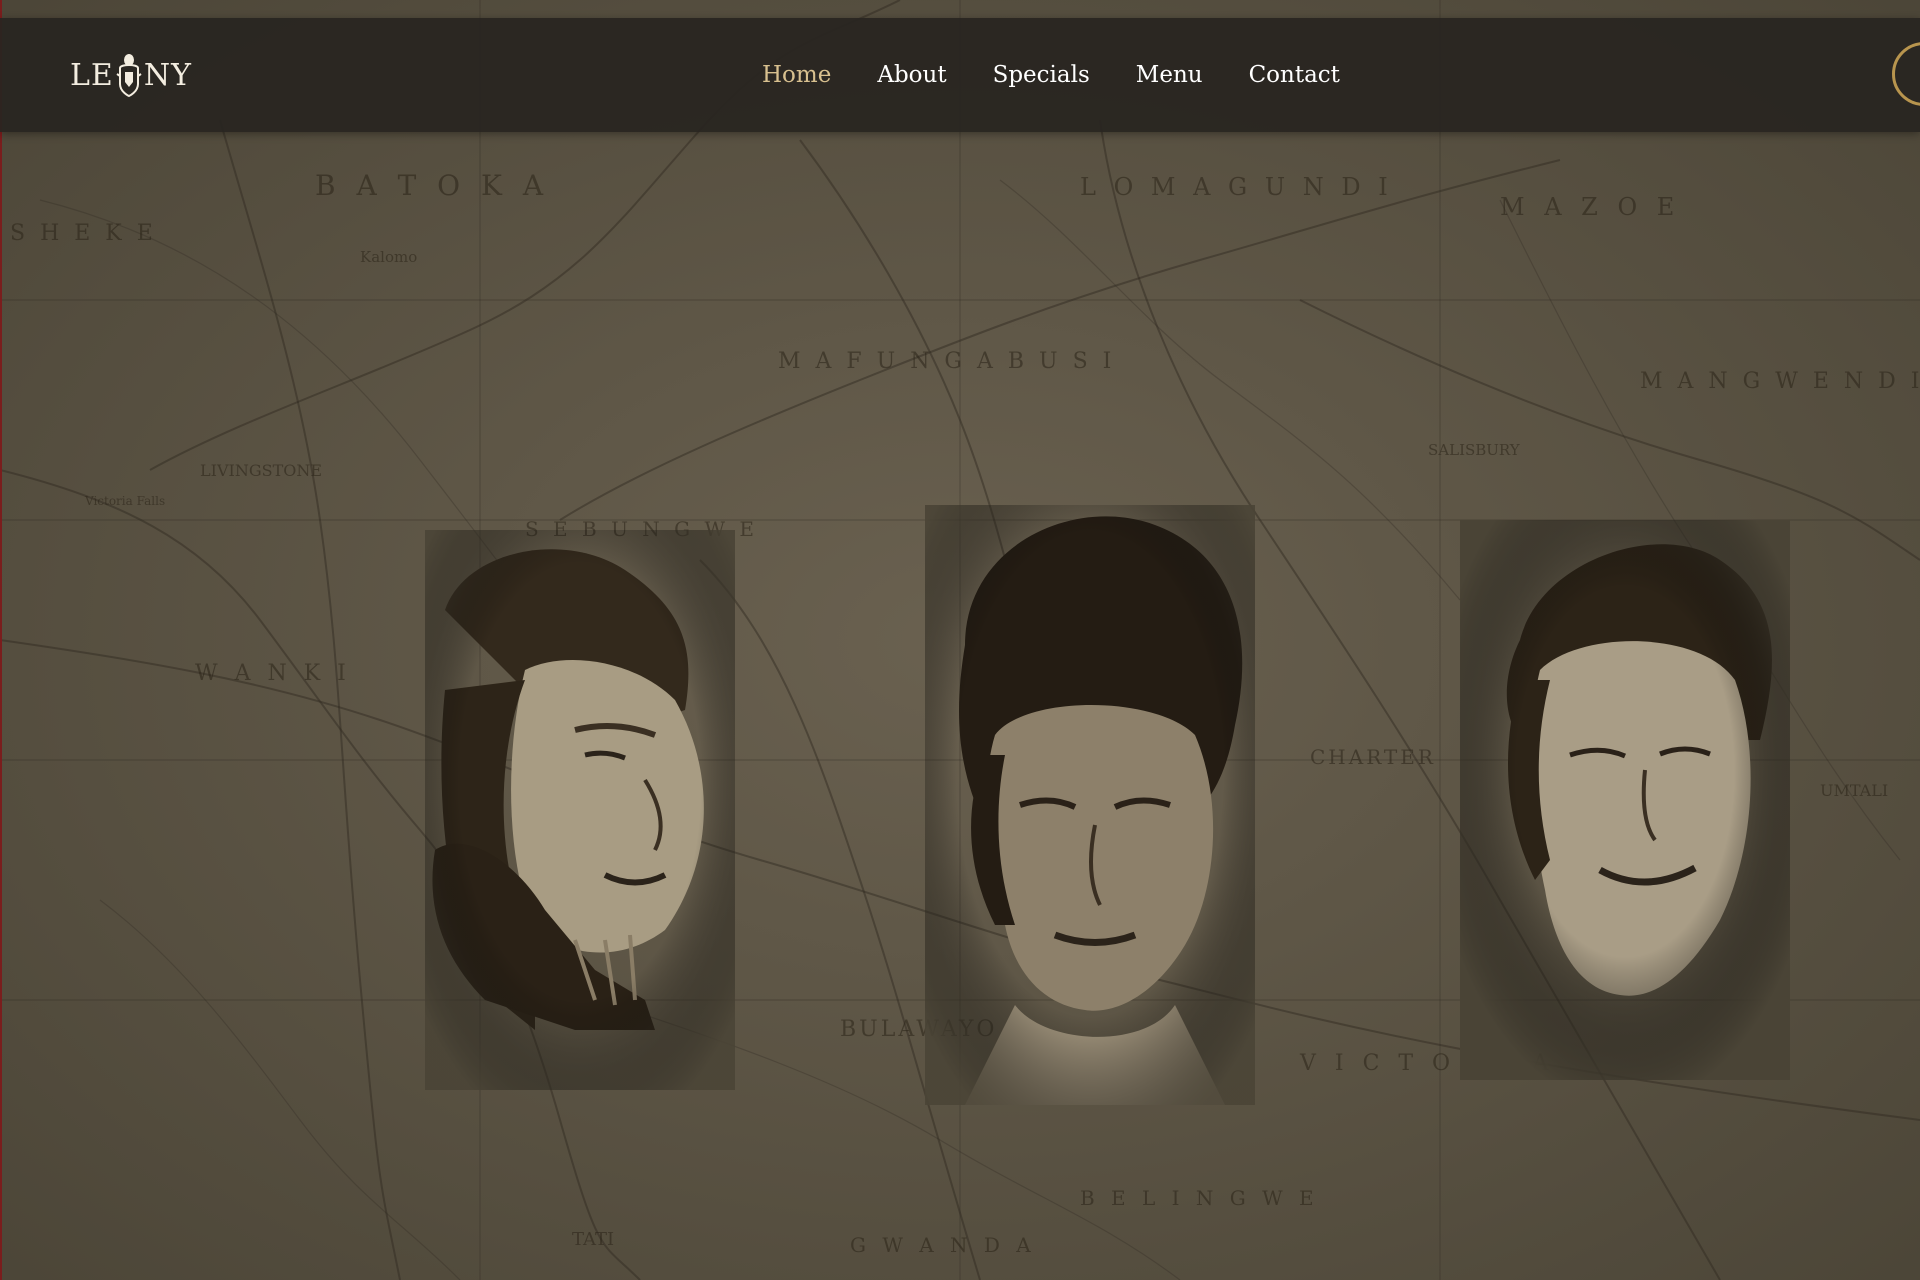 The width and height of the screenshot is (1920, 1280). Describe the element at coordinates (1169, 75) in the screenshot. I see `nav-link-menu: Menu` at that location.